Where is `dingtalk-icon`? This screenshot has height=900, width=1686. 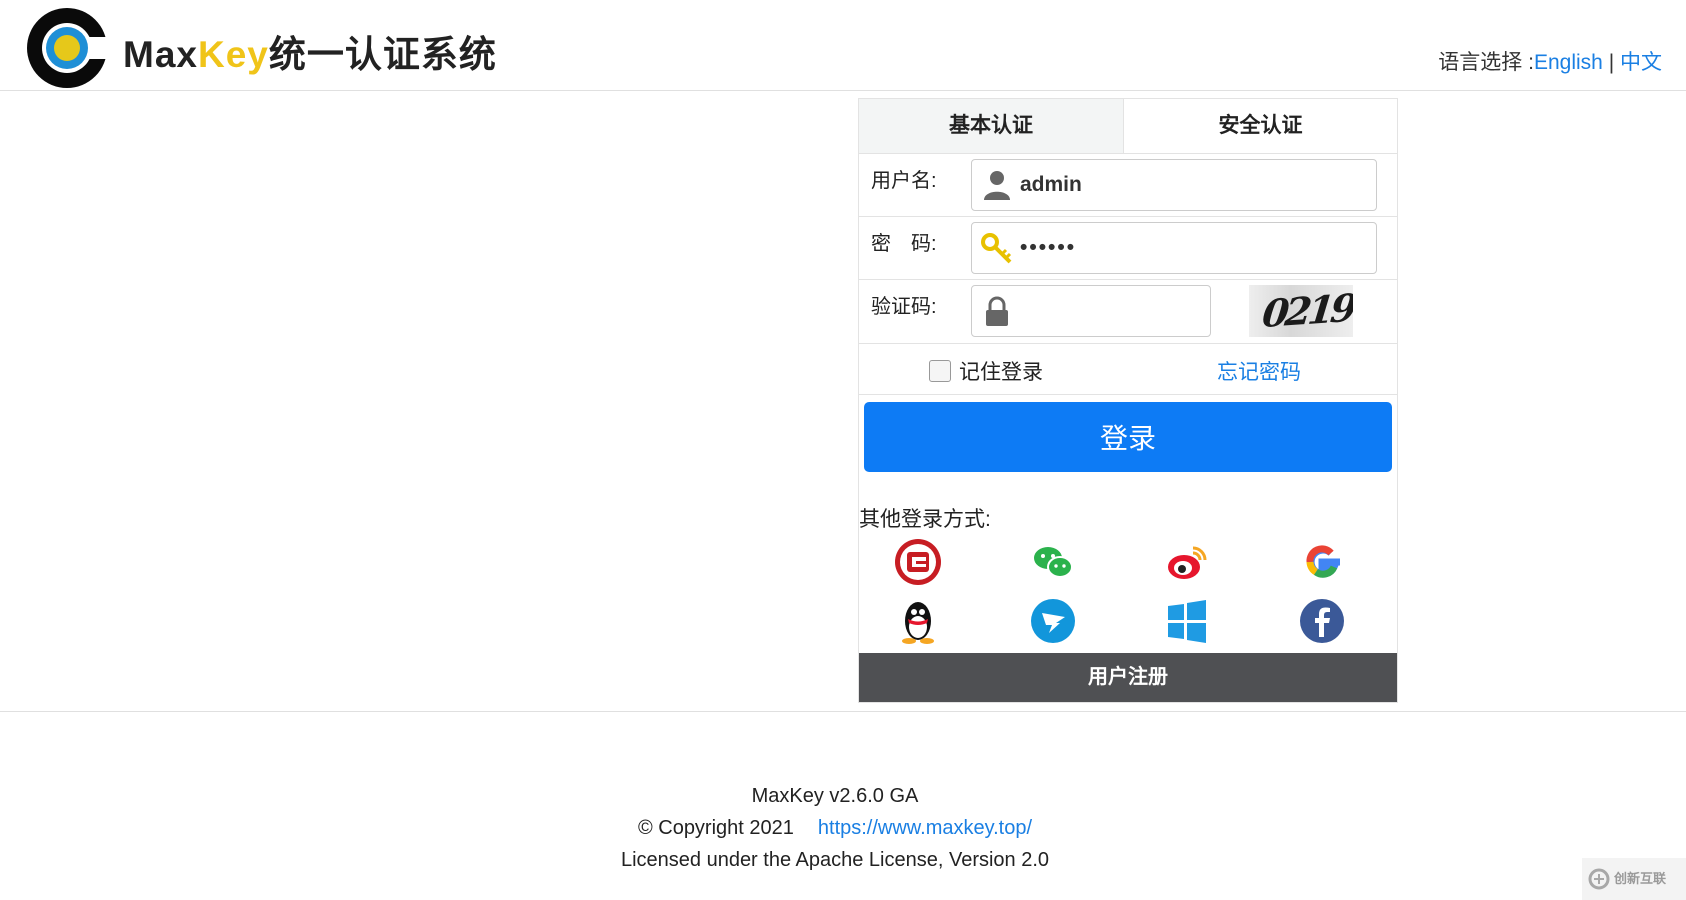 dingtalk-icon is located at coordinates (1053, 621).